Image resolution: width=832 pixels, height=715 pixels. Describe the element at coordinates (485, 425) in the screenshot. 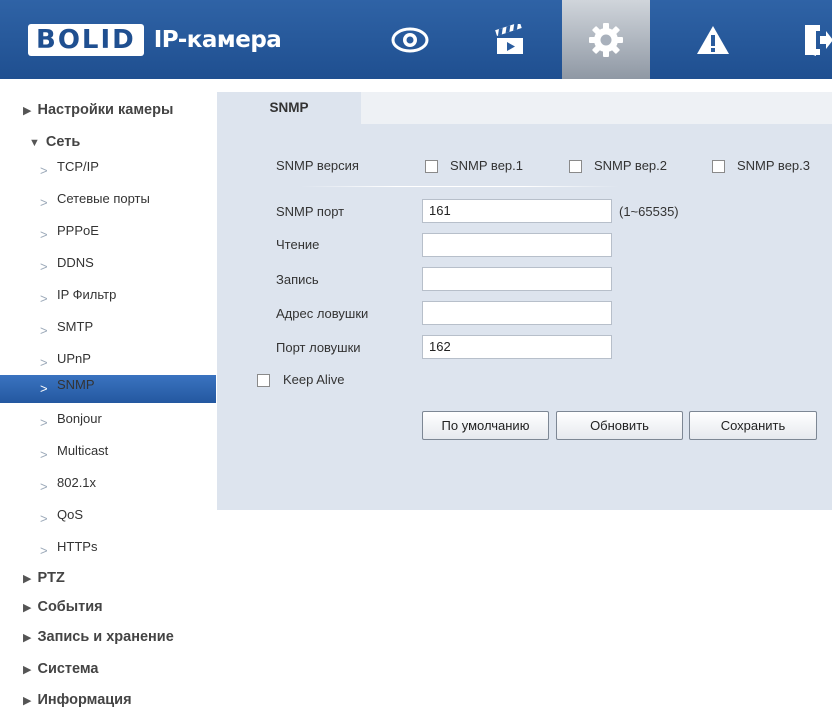

I see `default-button: По умолчанию` at that location.